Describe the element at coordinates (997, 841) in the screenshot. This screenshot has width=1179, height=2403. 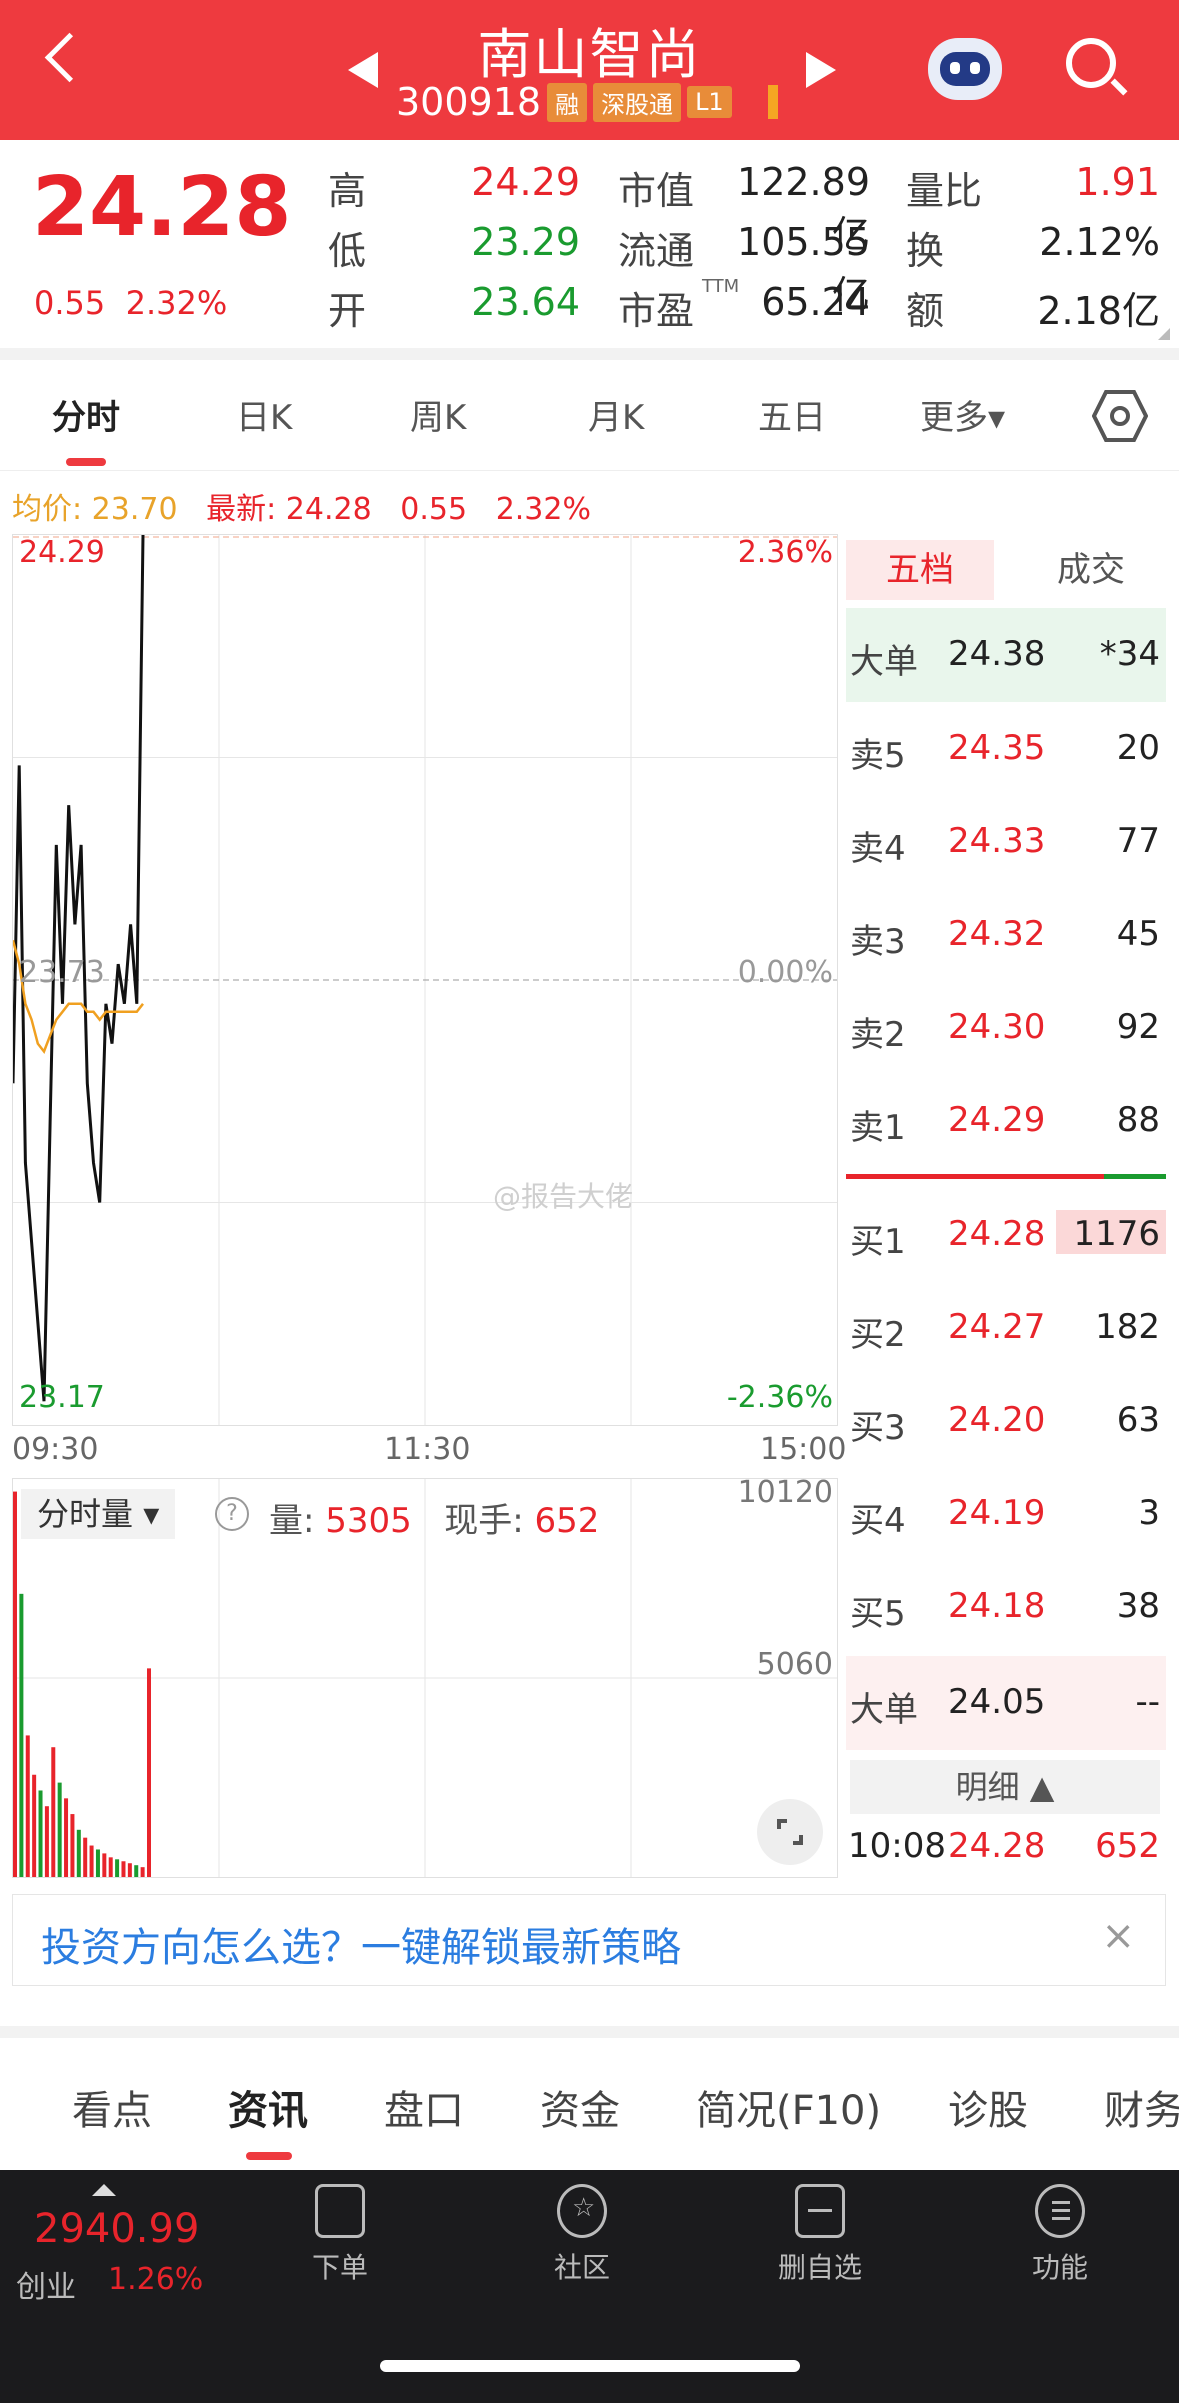
I see `ask-price: 24.33` at that location.